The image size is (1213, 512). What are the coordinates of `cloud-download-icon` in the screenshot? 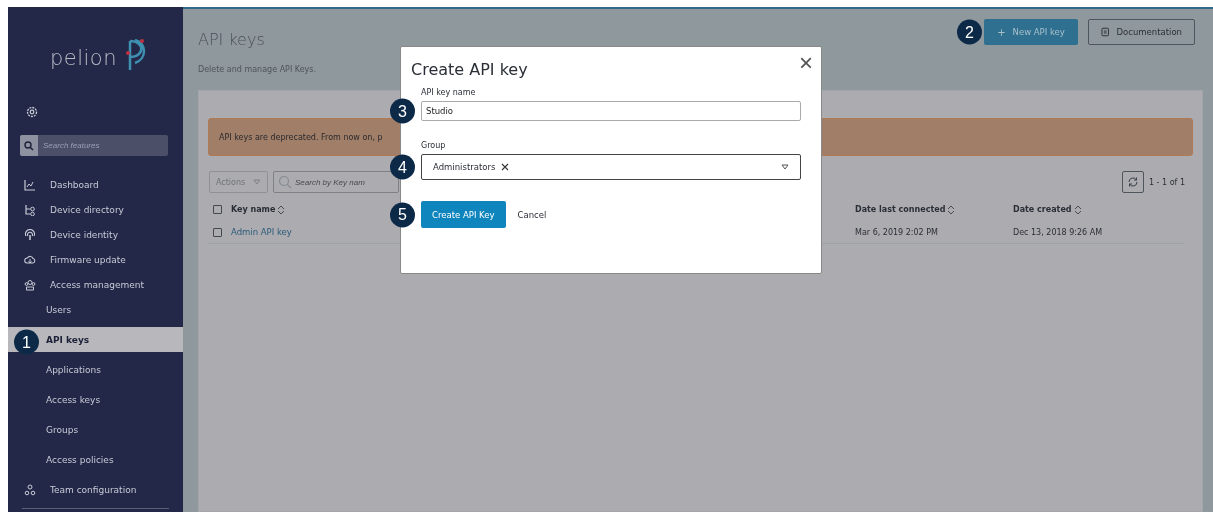 It's located at (30, 259).